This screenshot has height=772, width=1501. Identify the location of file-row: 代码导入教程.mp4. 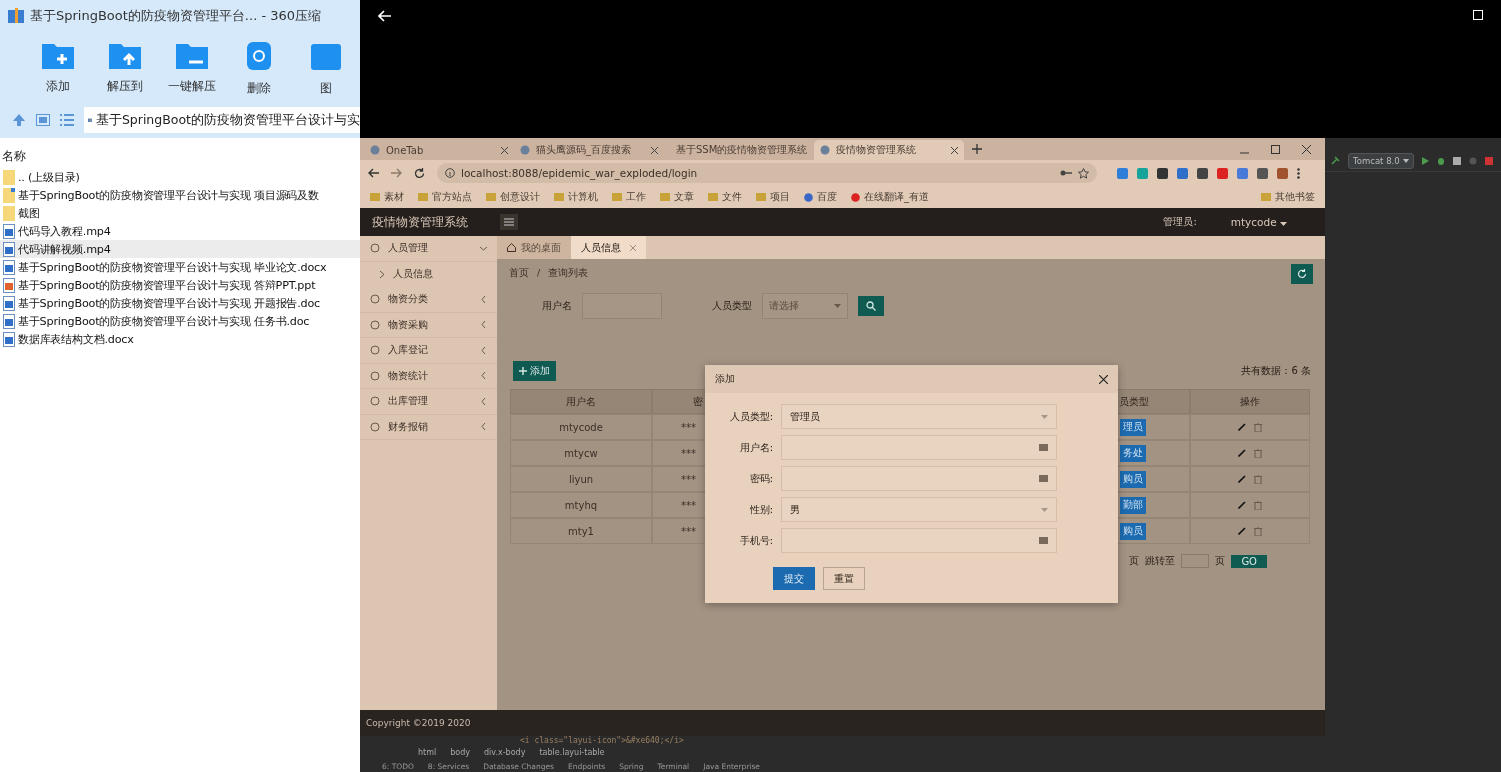
(180, 231).